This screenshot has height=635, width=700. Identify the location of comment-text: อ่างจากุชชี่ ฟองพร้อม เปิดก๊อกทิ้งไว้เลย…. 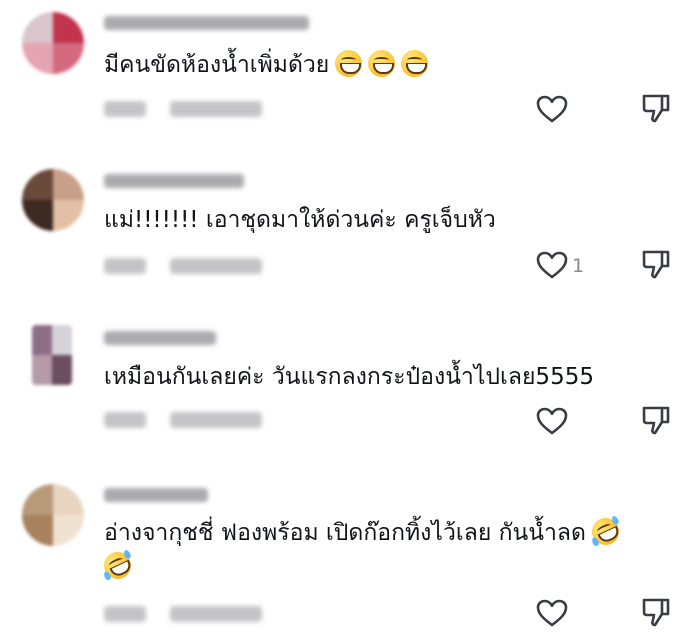
(390, 548).